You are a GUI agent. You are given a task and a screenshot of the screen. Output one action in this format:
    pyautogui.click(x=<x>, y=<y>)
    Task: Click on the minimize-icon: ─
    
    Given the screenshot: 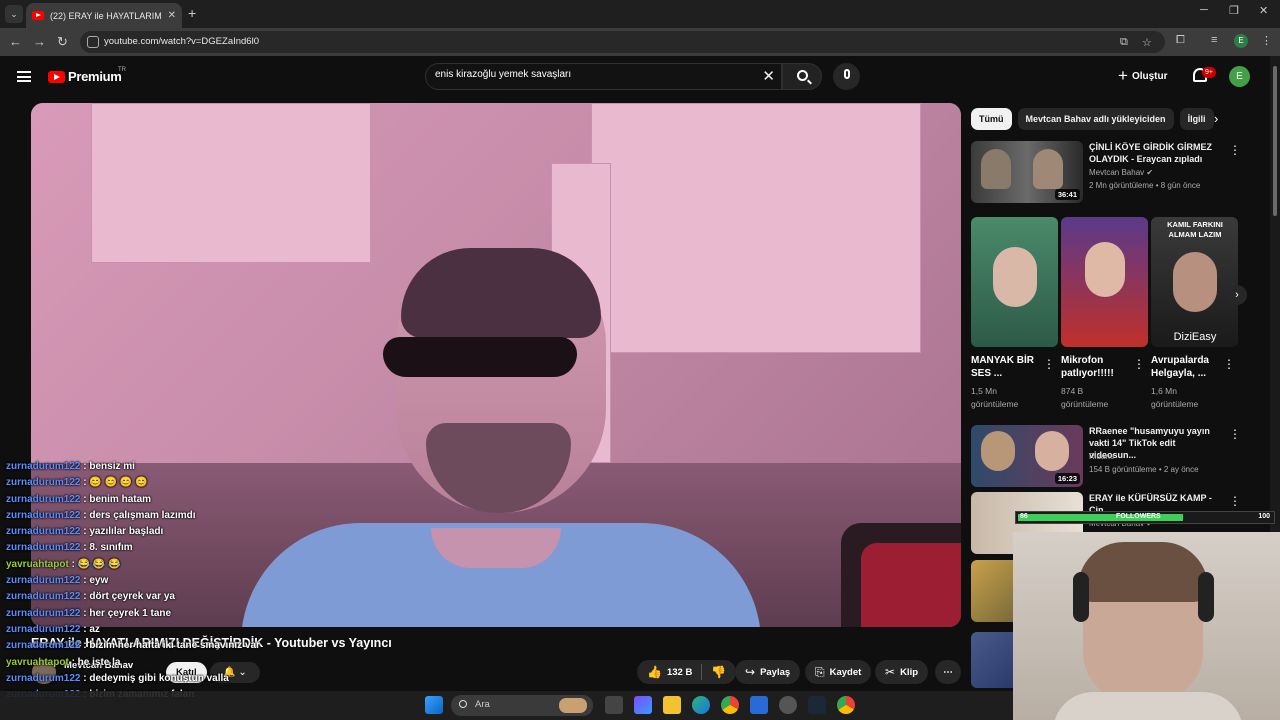 What is the action you would take?
    pyautogui.click(x=1204, y=10)
    